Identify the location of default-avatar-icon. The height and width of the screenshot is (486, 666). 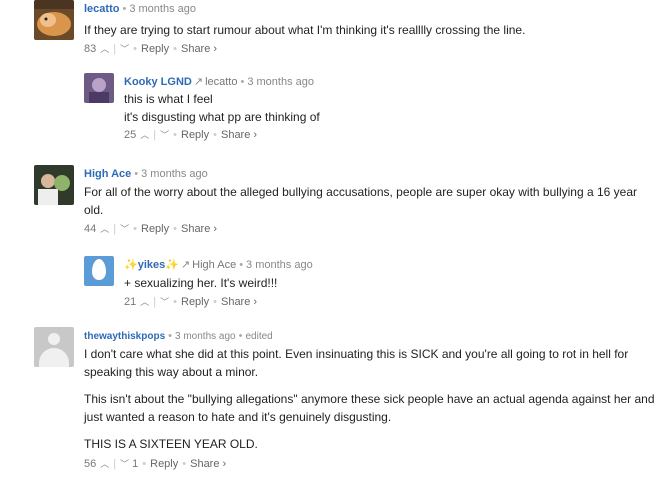
(54, 339).